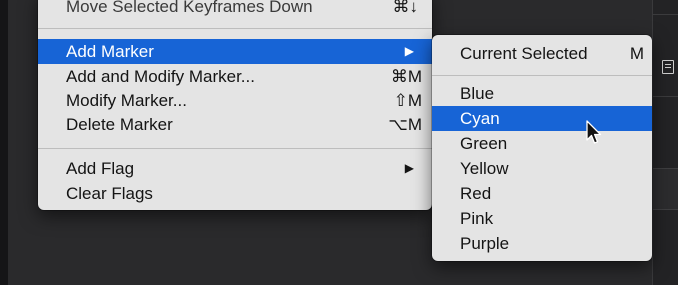  I want to click on menu-item-move-keyframes-down: Move Selected Keyframes Down ⌘↓, so click(235, 9).